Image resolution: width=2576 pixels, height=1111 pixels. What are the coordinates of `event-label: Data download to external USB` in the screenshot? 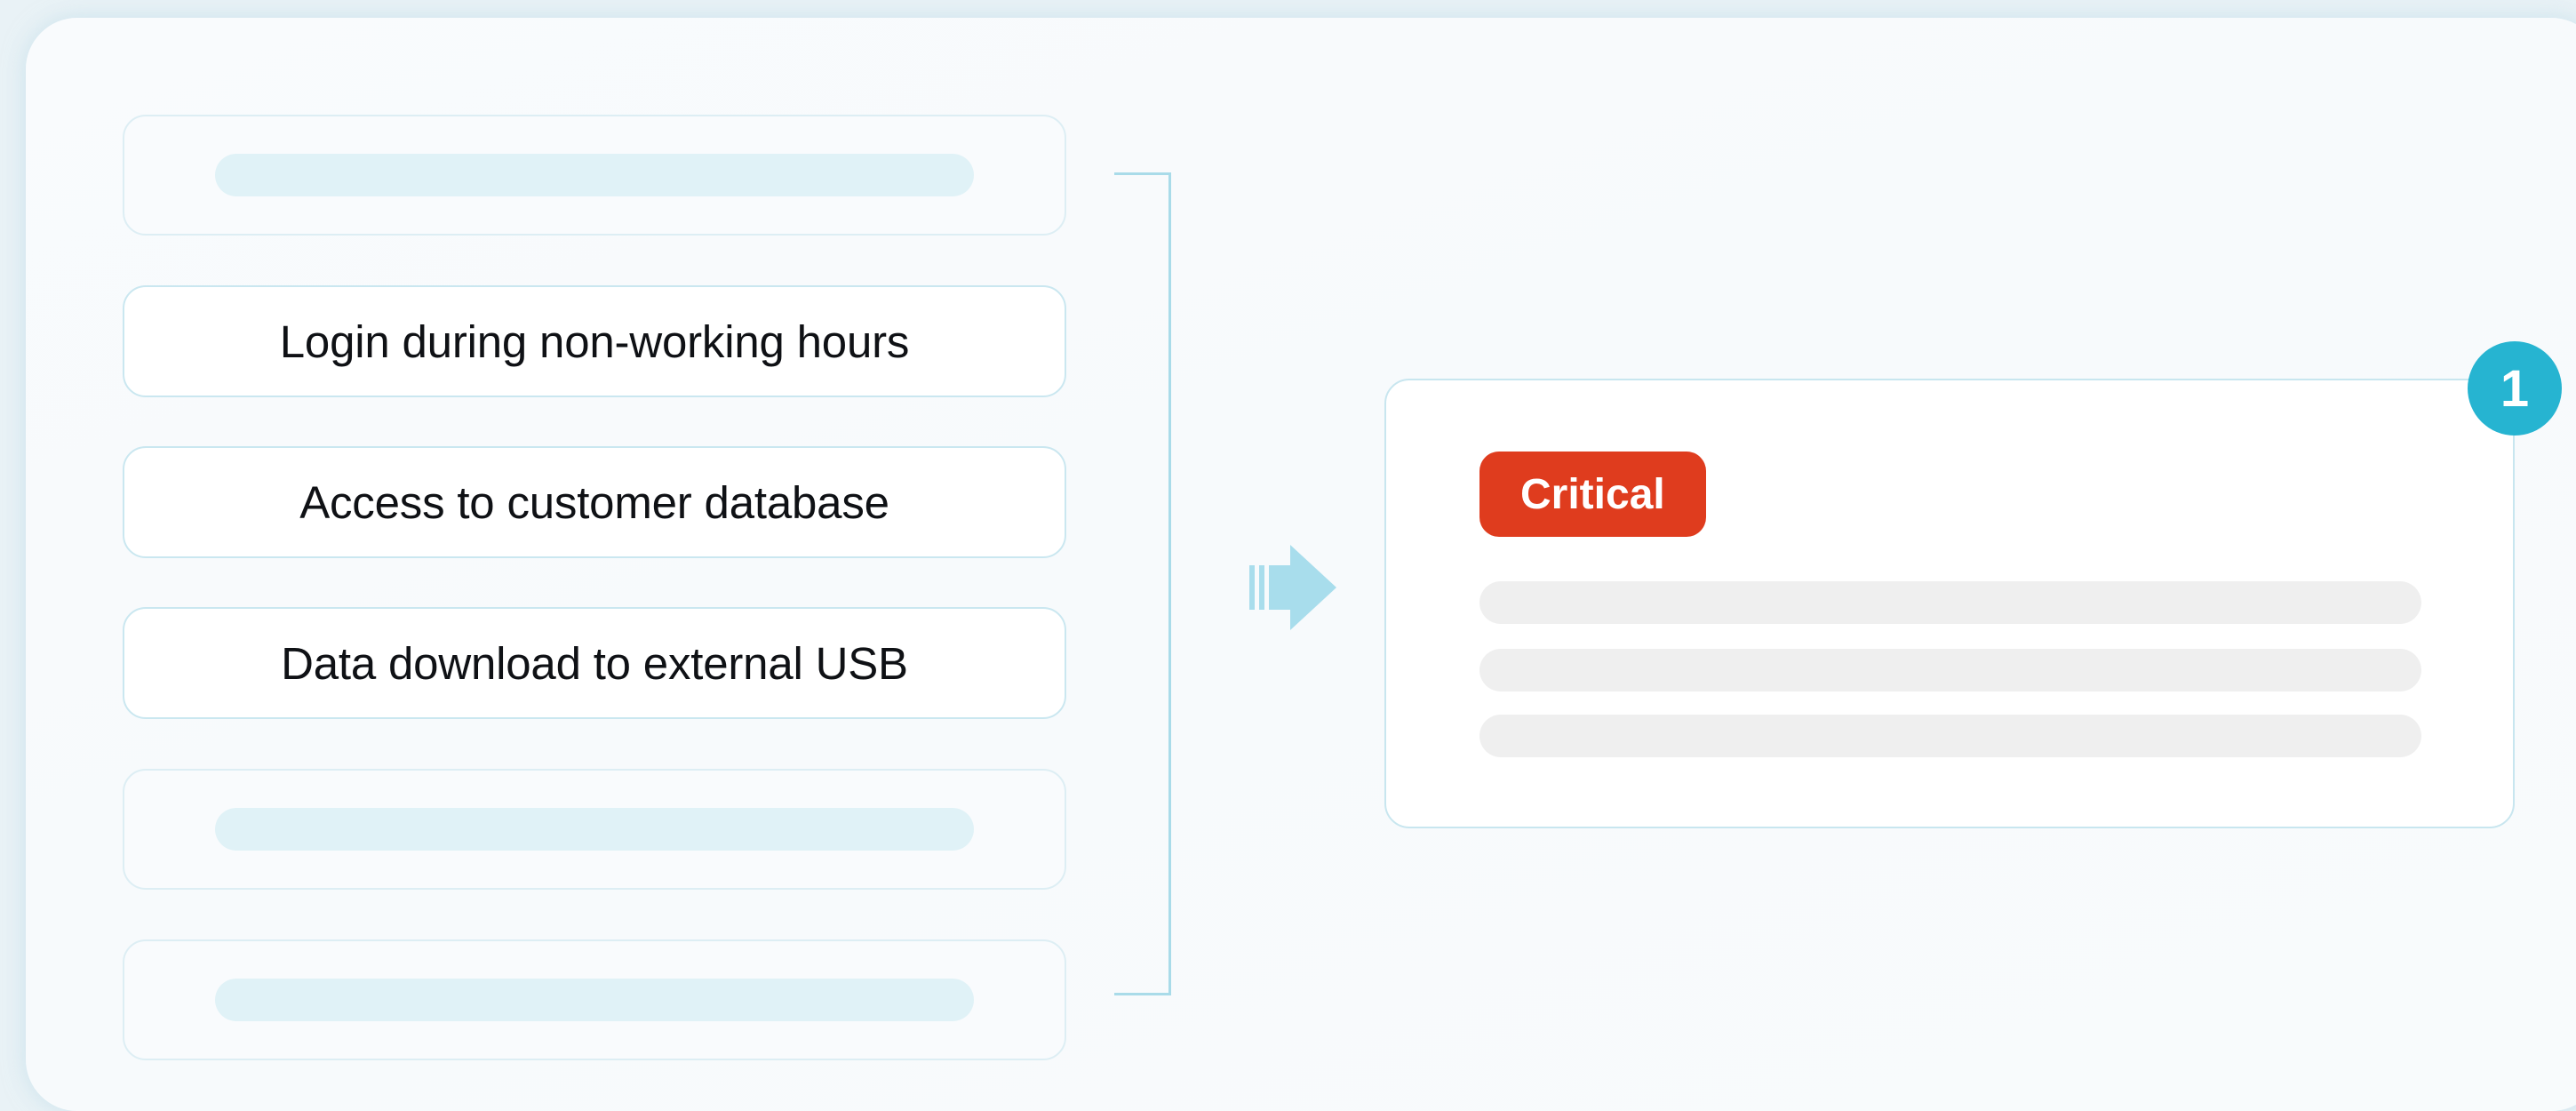 It's located at (594, 663).